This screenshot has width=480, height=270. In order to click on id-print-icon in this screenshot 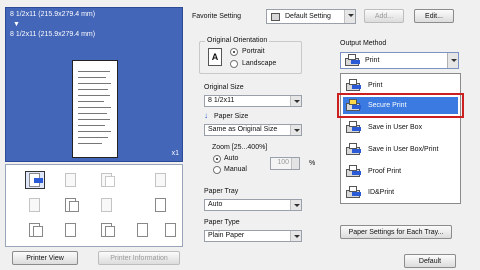, I will do `click(353, 192)`.